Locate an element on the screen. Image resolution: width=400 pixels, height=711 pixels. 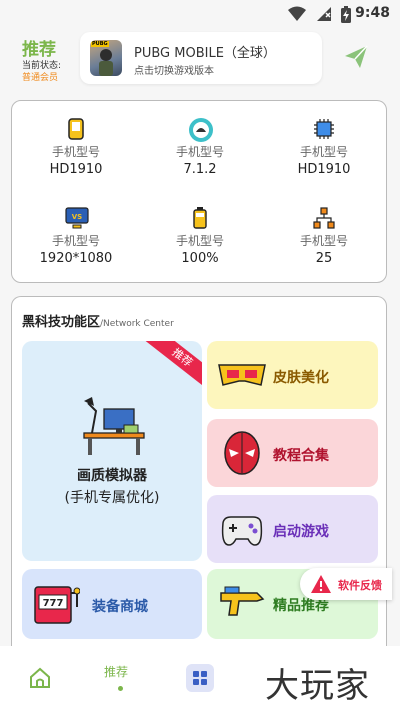
warning-icon is located at coordinates (321, 584).